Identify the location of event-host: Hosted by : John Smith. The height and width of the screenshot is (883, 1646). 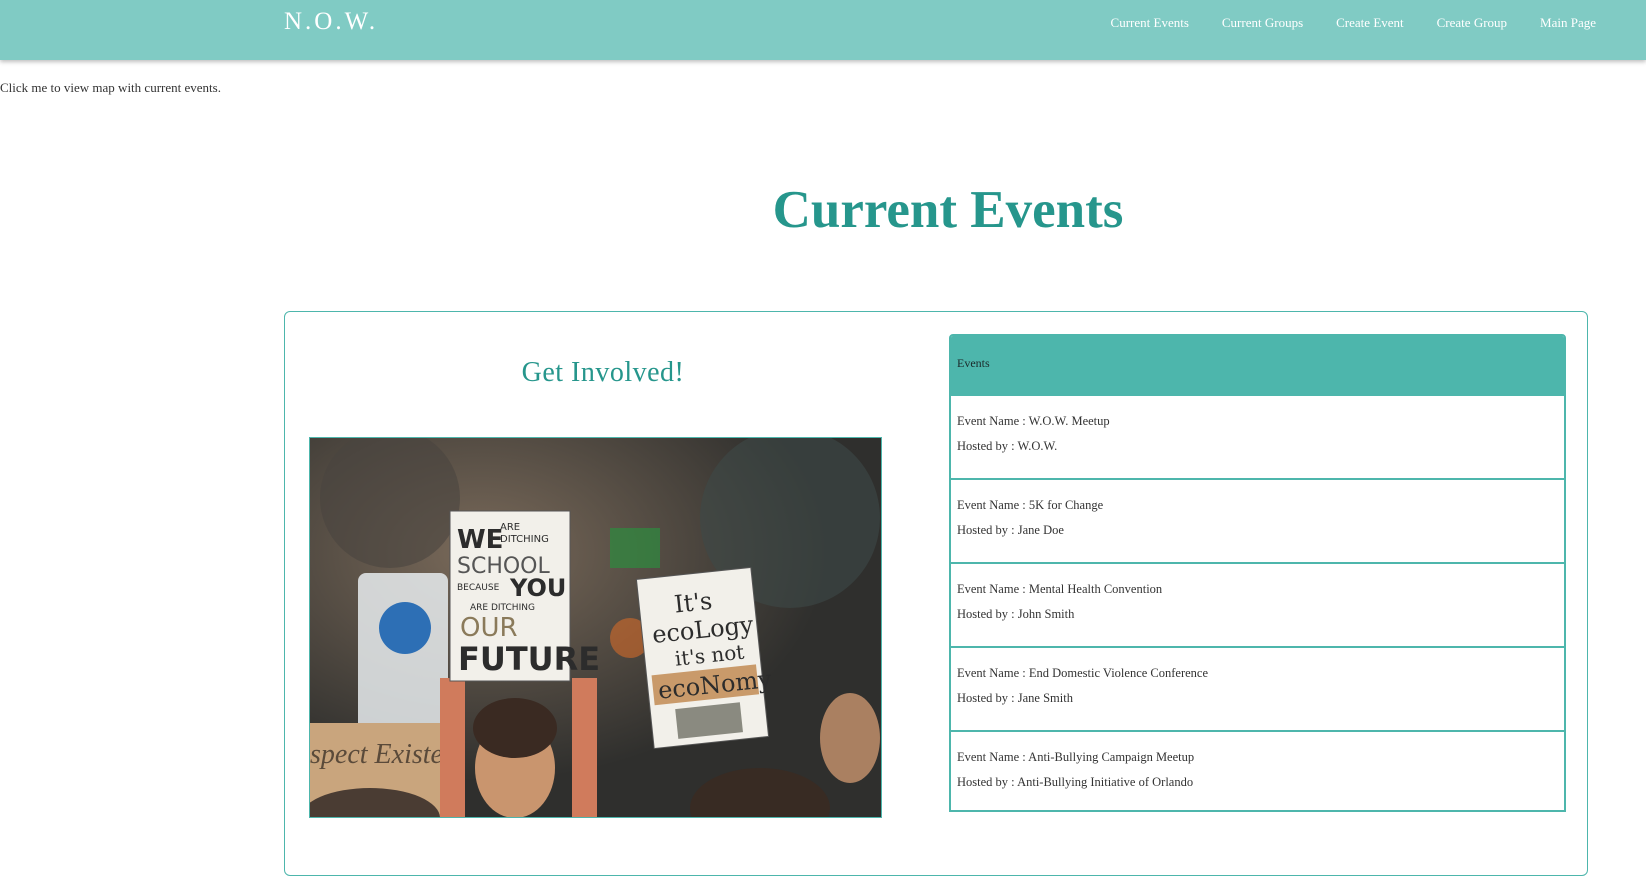
(1016, 614).